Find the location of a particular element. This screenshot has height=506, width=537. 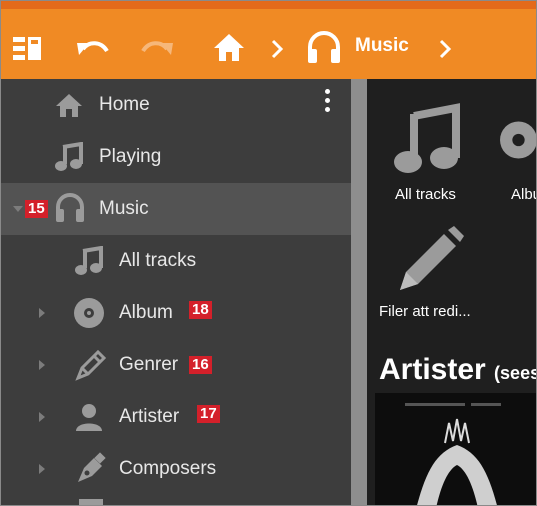

sidebar-item-all-tracks: All tracks is located at coordinates (176, 261).